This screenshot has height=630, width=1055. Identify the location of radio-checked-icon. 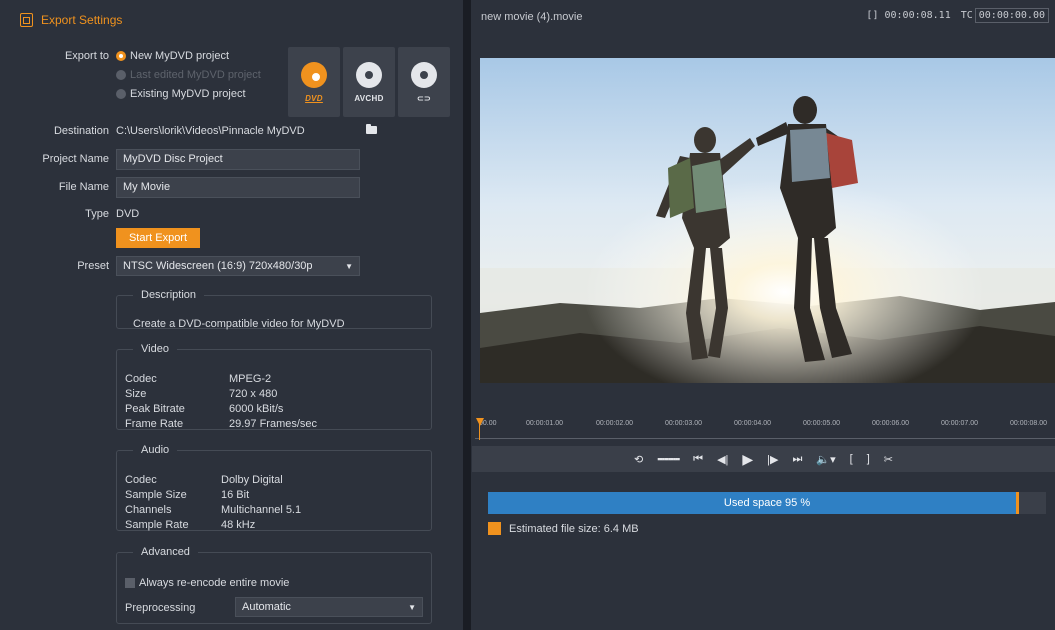
(121, 56).